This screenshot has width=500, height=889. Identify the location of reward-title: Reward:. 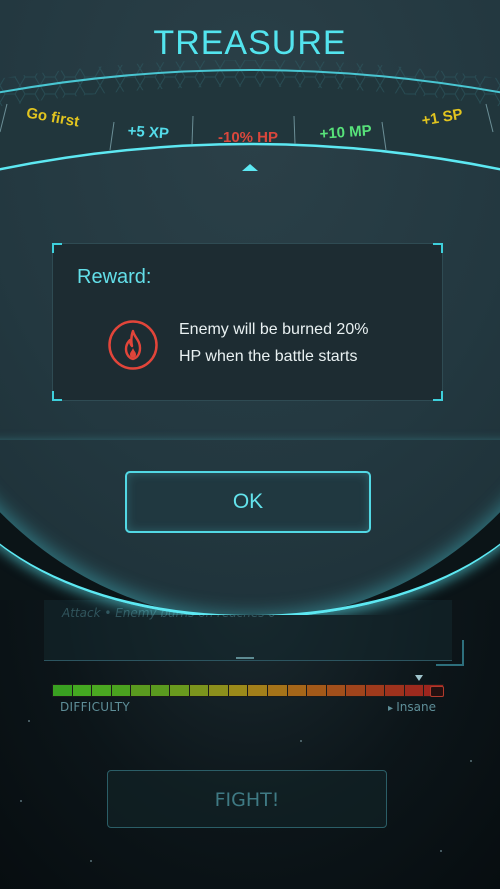
(114, 277).